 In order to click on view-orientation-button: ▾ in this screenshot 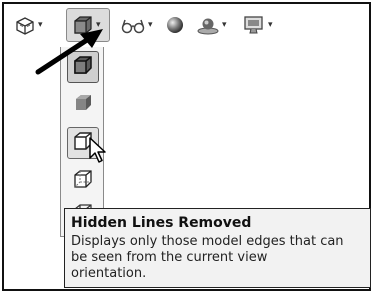, I will do `click(28, 25)`.